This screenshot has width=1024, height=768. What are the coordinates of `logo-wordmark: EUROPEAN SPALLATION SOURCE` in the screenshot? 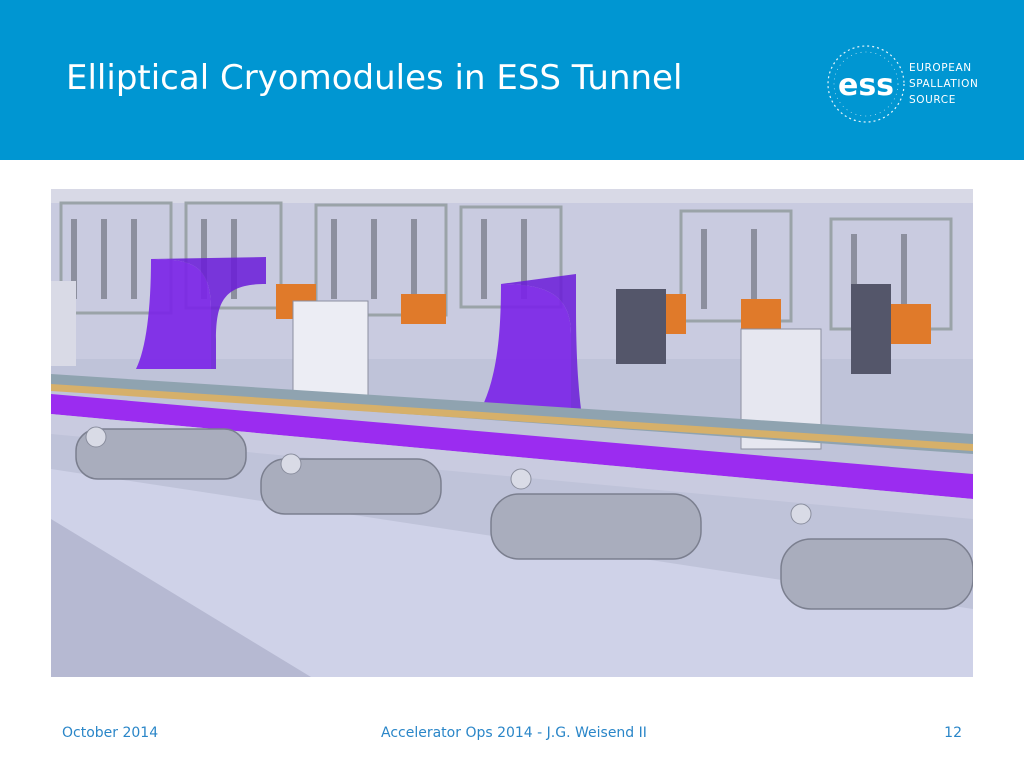 It's located at (943, 84).